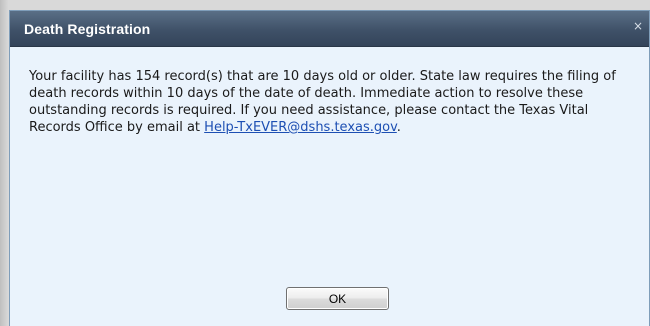 This screenshot has width=650, height=326. I want to click on background-page-edge, so click(4, 163).